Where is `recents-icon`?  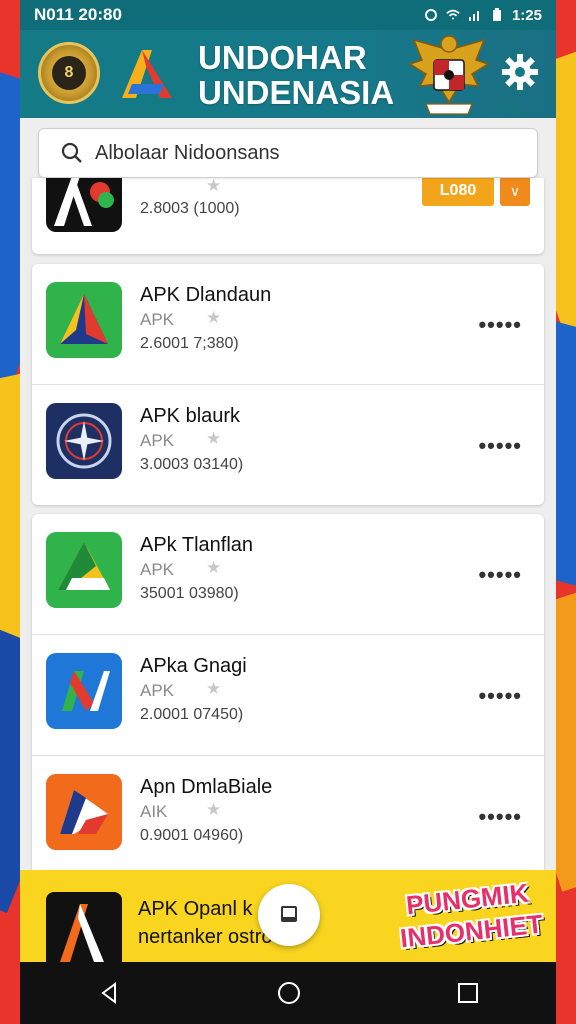 recents-icon is located at coordinates (468, 993).